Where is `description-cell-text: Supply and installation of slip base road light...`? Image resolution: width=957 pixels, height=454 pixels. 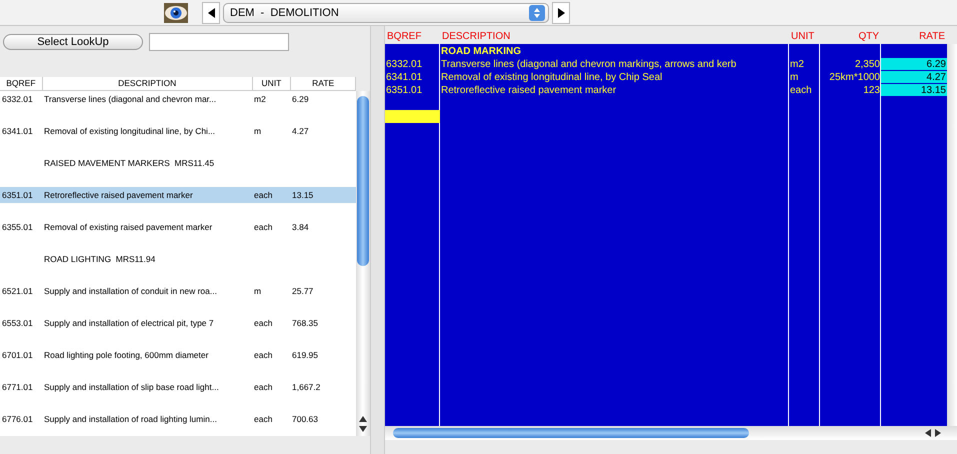
description-cell-text: Supply and installation of slip base road light... is located at coordinates (131, 387).